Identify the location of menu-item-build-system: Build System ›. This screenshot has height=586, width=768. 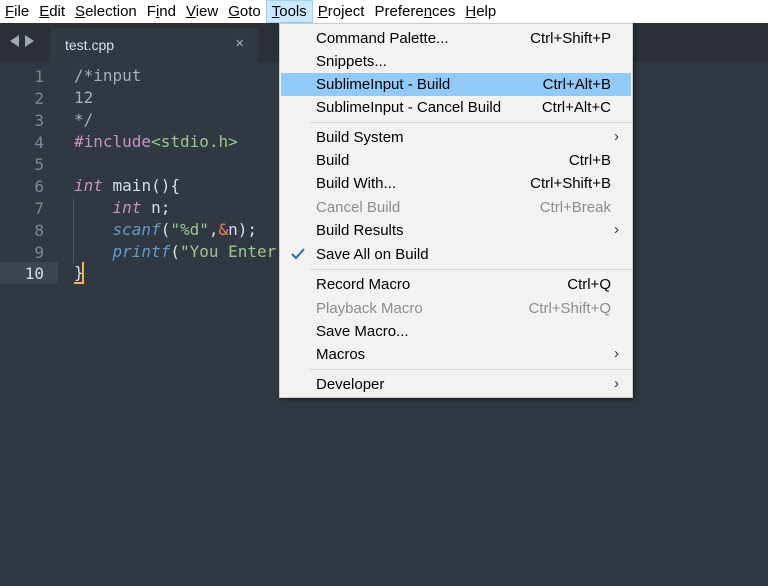
(456, 137).